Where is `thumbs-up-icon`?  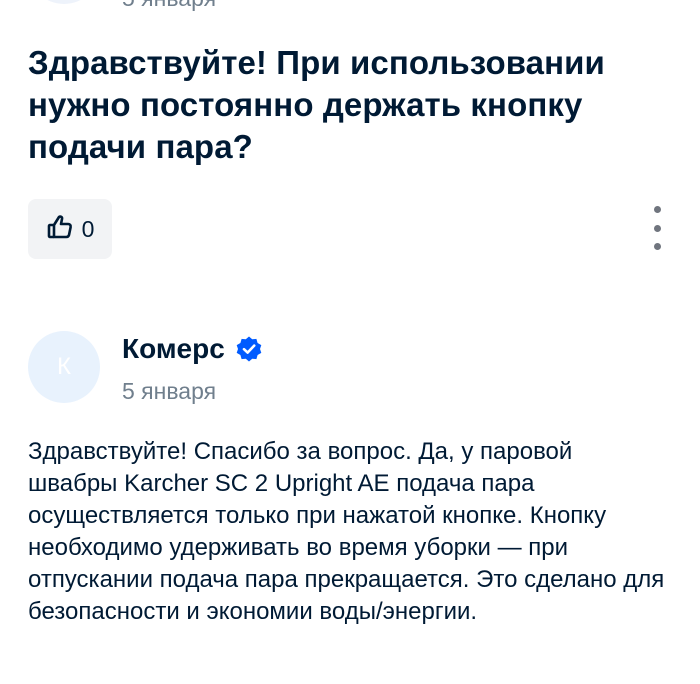 thumbs-up-icon is located at coordinates (60, 229).